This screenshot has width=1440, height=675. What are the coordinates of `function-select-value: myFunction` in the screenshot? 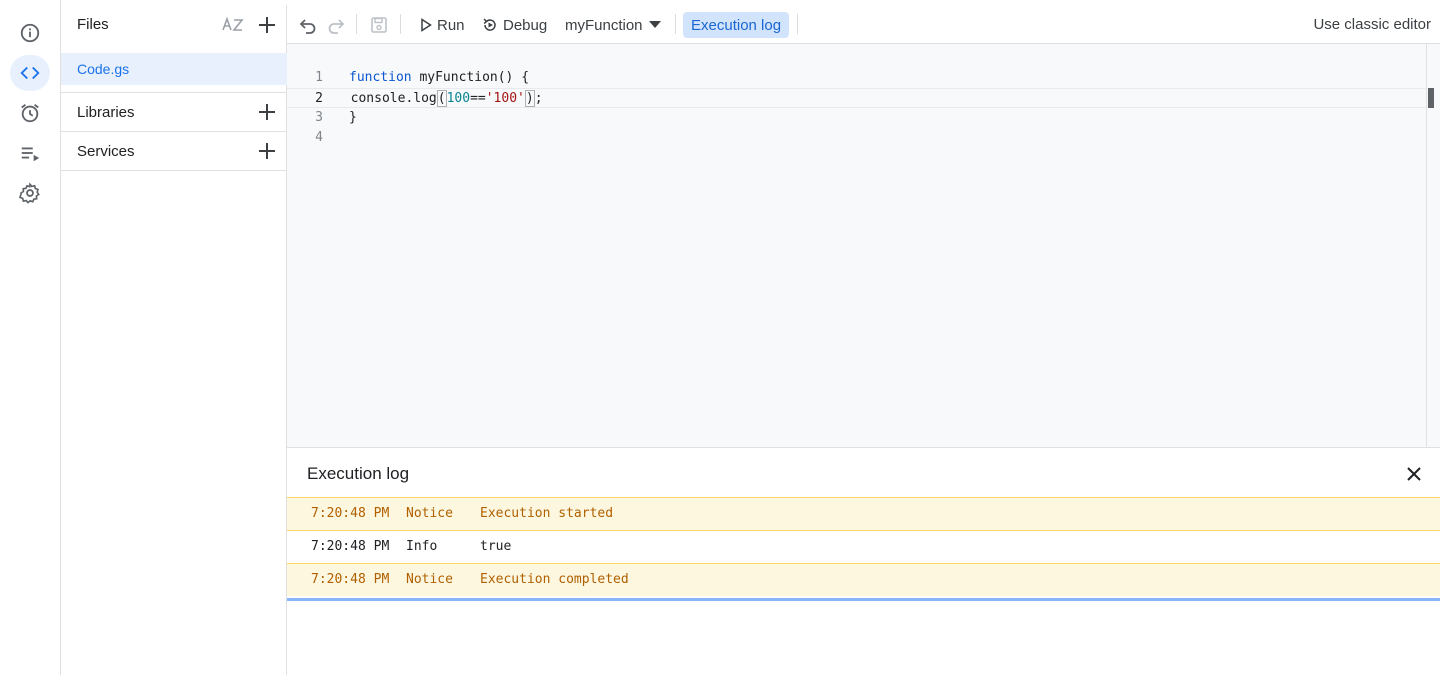 It's located at (604, 25).